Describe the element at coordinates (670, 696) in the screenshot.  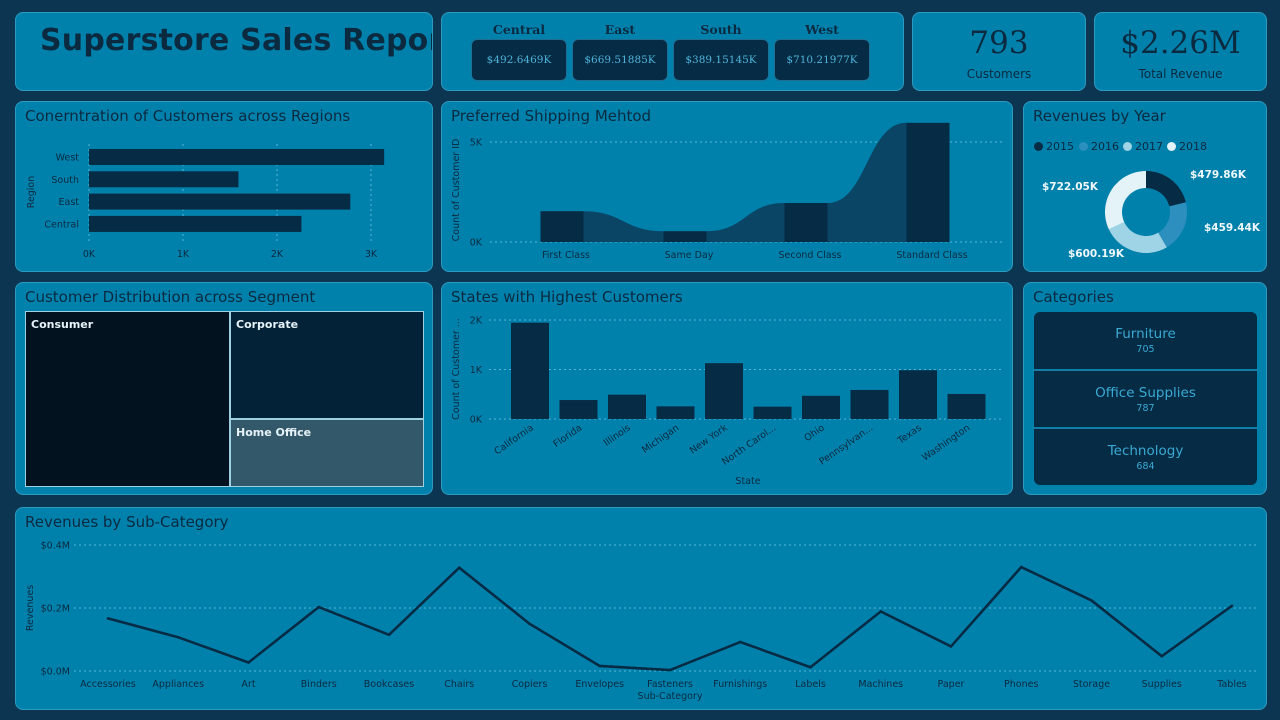
I see `x-axis-title: Sub-Category` at that location.